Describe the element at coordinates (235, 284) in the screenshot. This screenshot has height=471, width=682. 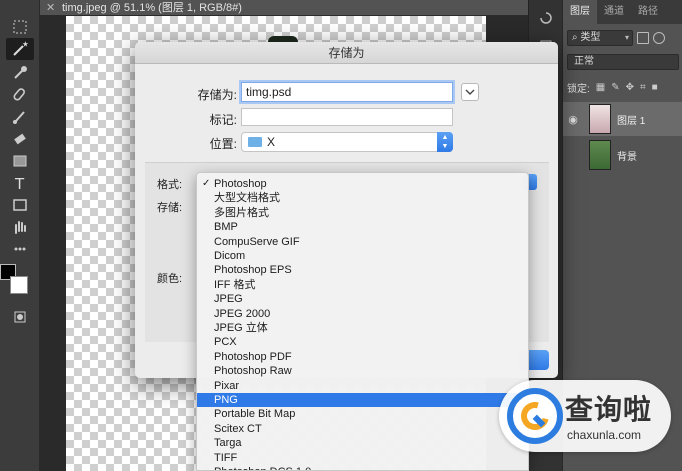
I see `format-option-label: IFF 格式` at that location.